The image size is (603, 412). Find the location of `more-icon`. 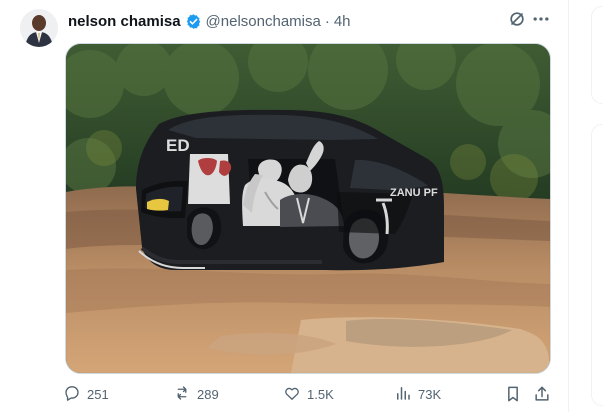

more-icon is located at coordinates (541, 19).